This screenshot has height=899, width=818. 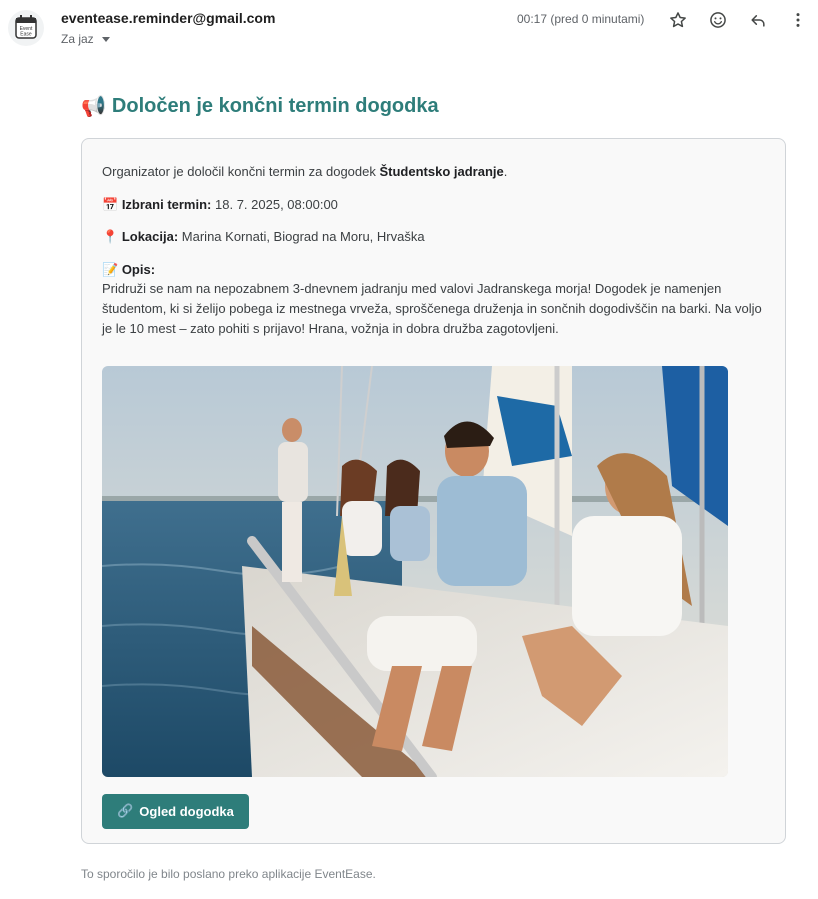 I want to click on email-title: 📢 Določen je končni termin dogodka, so click(x=260, y=106).